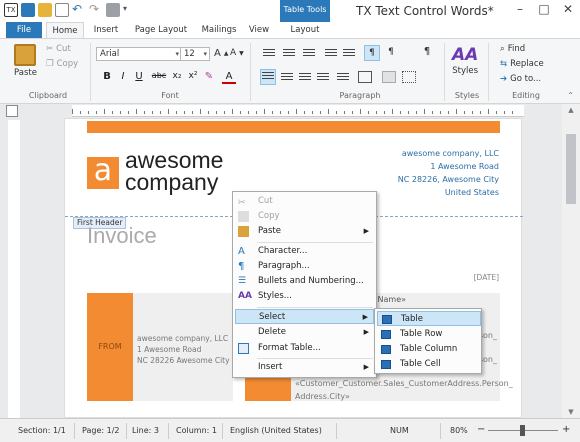  I want to click on styles-group-label: Styles, so click(467, 95).